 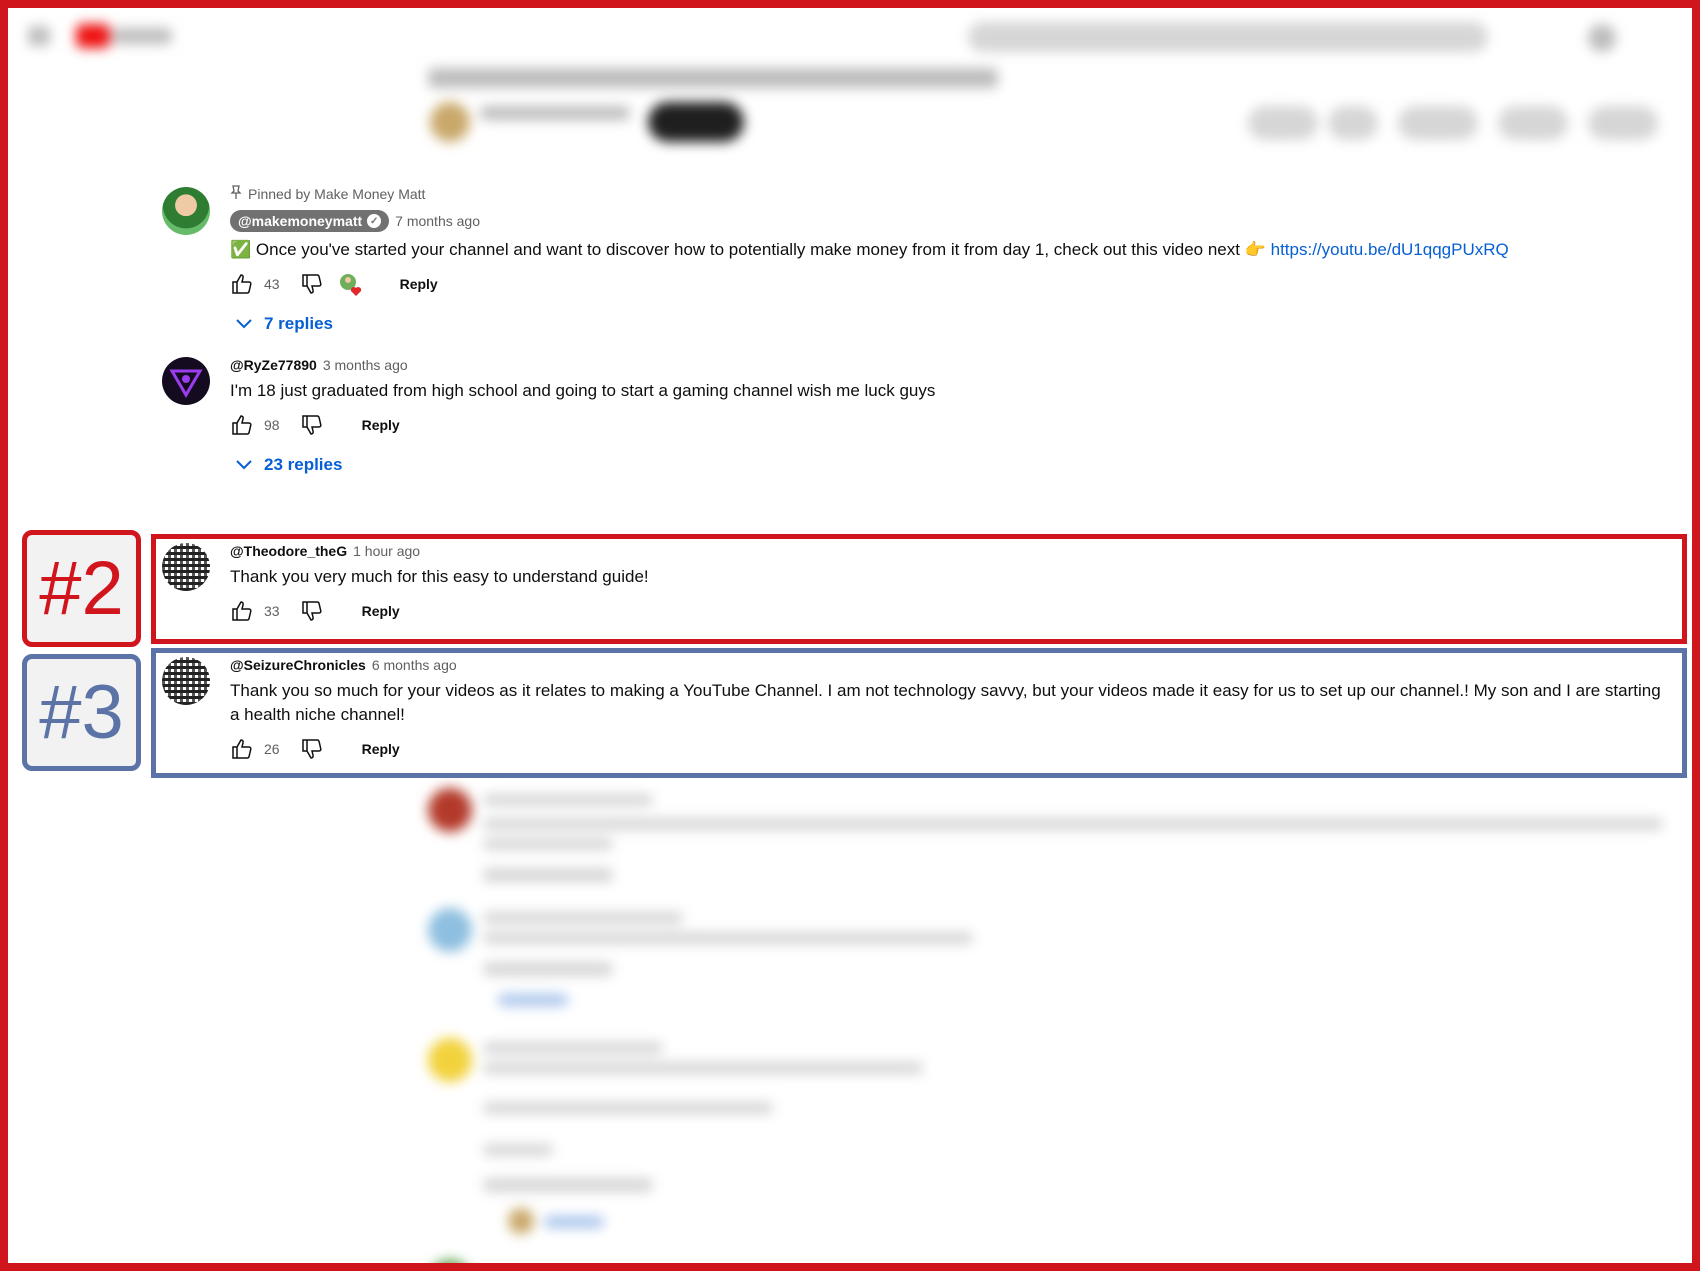 What do you see at coordinates (952, 465) in the screenshot?
I see `view-replies-button: 23 replies` at bounding box center [952, 465].